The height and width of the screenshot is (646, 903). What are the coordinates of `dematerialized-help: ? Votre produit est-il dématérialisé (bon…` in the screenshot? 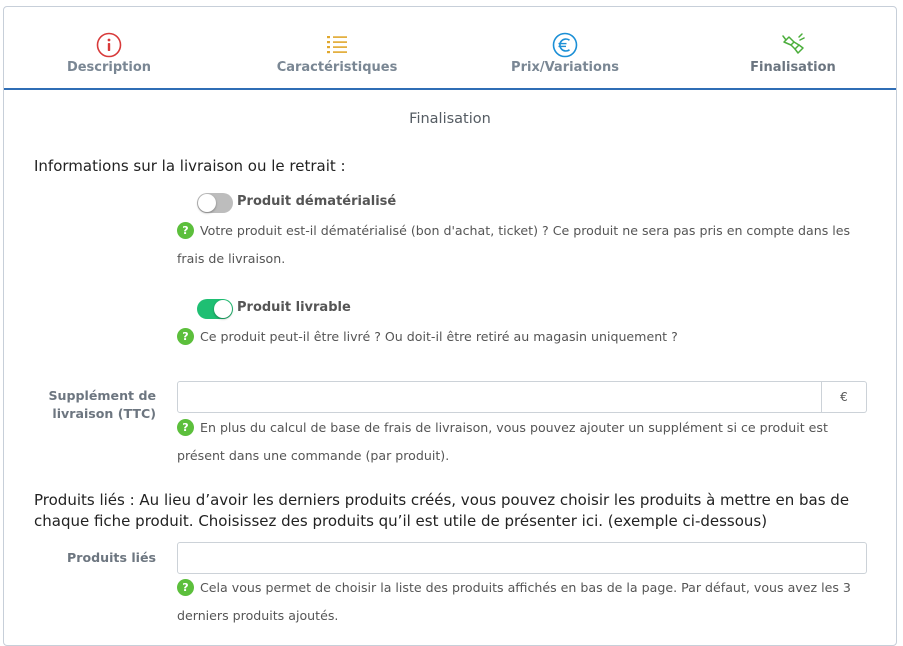 It's located at (522, 245).